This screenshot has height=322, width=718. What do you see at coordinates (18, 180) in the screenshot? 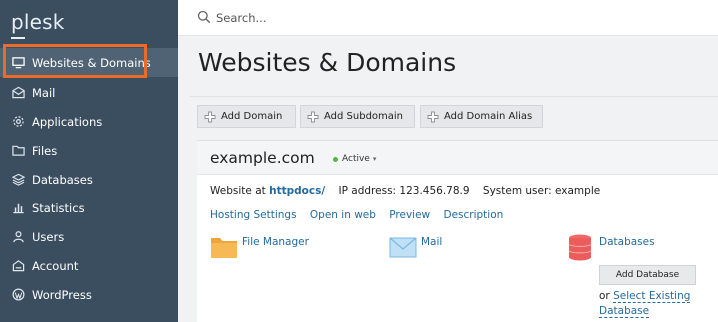
I see `layers-icon` at bounding box center [18, 180].